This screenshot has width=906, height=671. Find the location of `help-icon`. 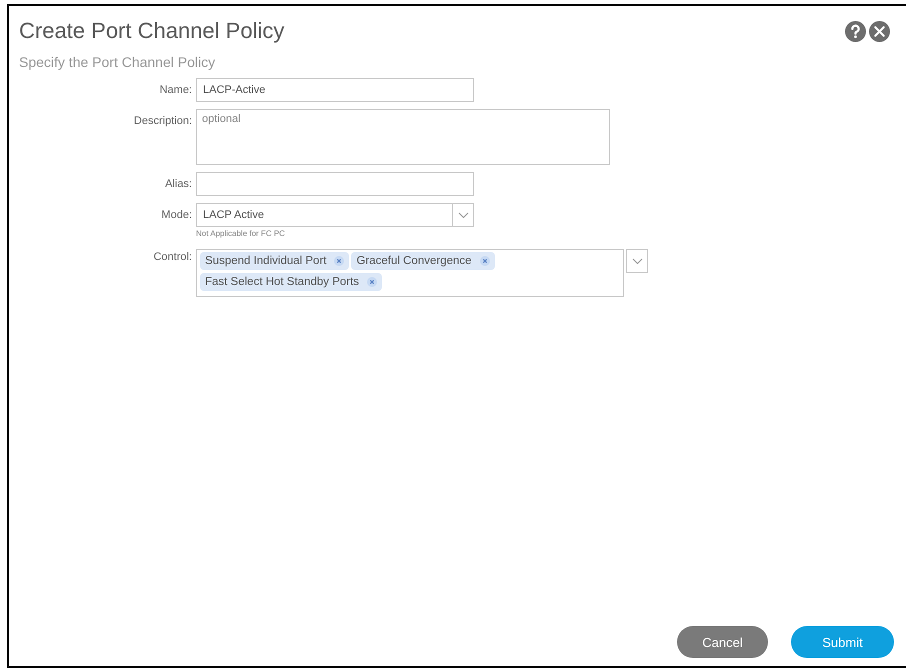

help-icon is located at coordinates (855, 31).